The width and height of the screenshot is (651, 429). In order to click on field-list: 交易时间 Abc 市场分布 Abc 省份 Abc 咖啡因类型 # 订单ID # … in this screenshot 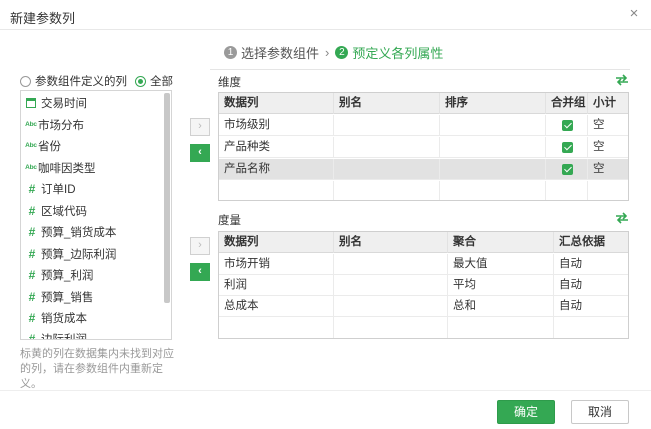, I will do `click(96, 215)`.